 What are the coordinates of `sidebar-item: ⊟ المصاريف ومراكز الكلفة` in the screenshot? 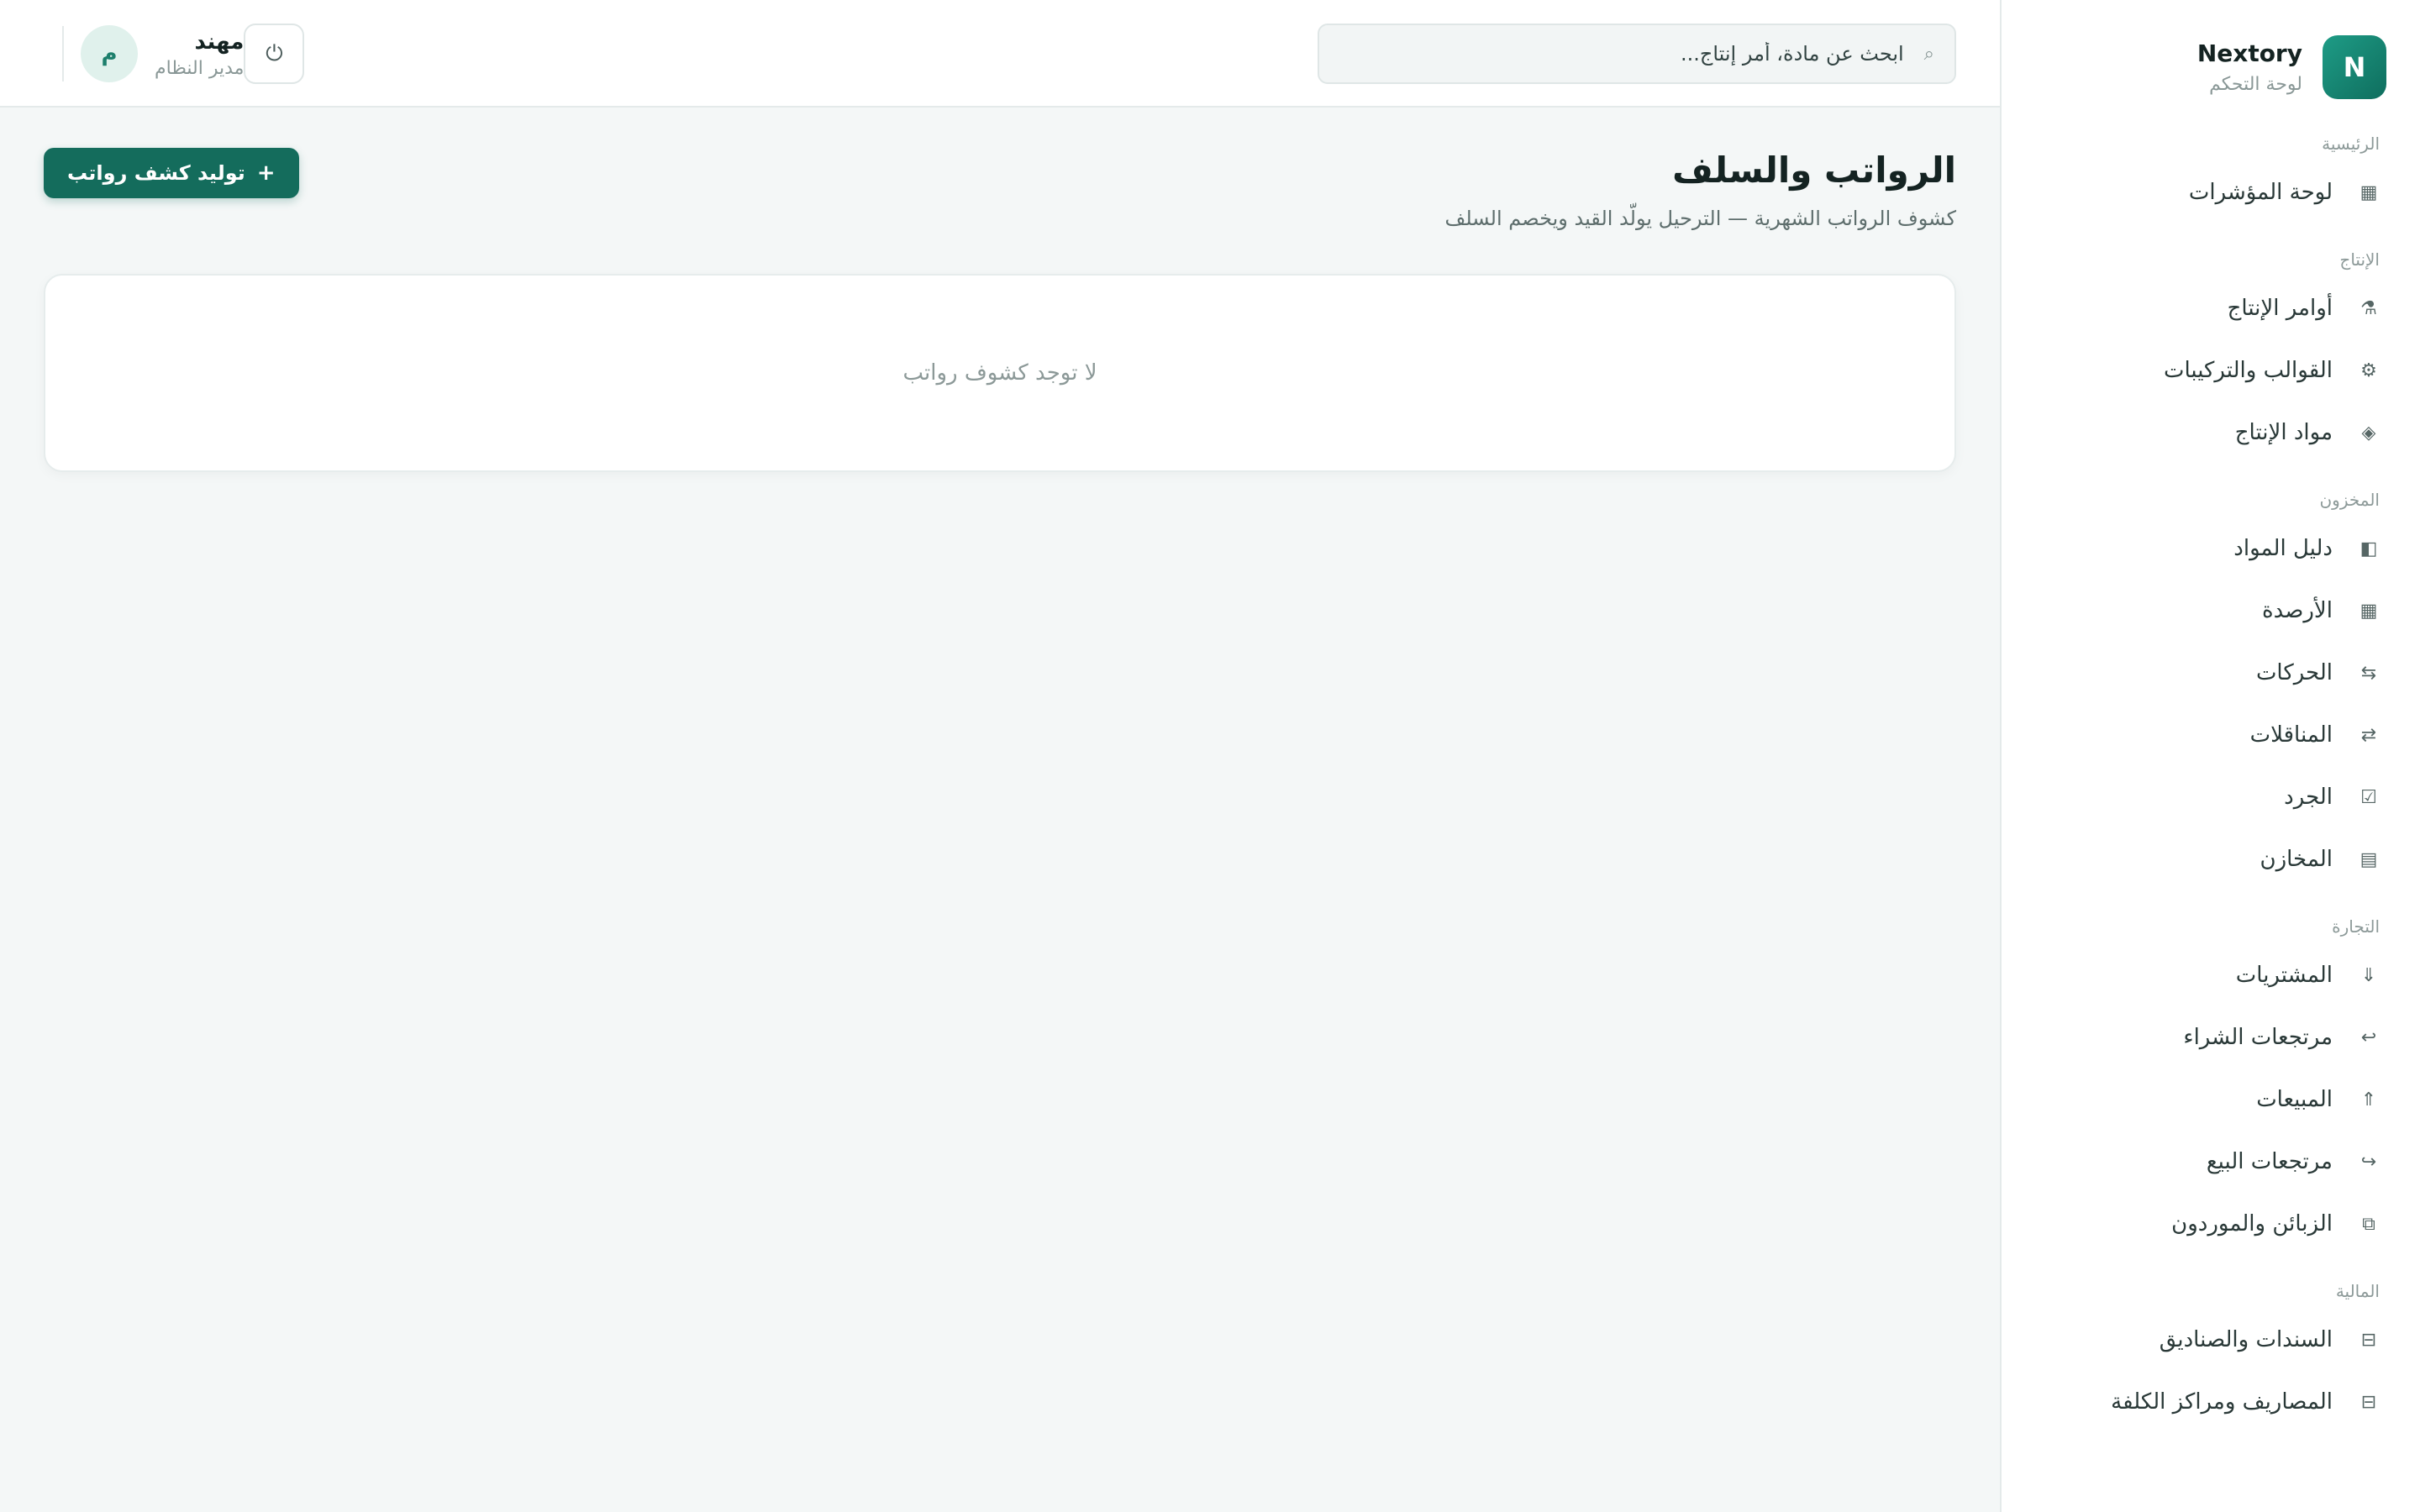 It's located at (2211, 1402).